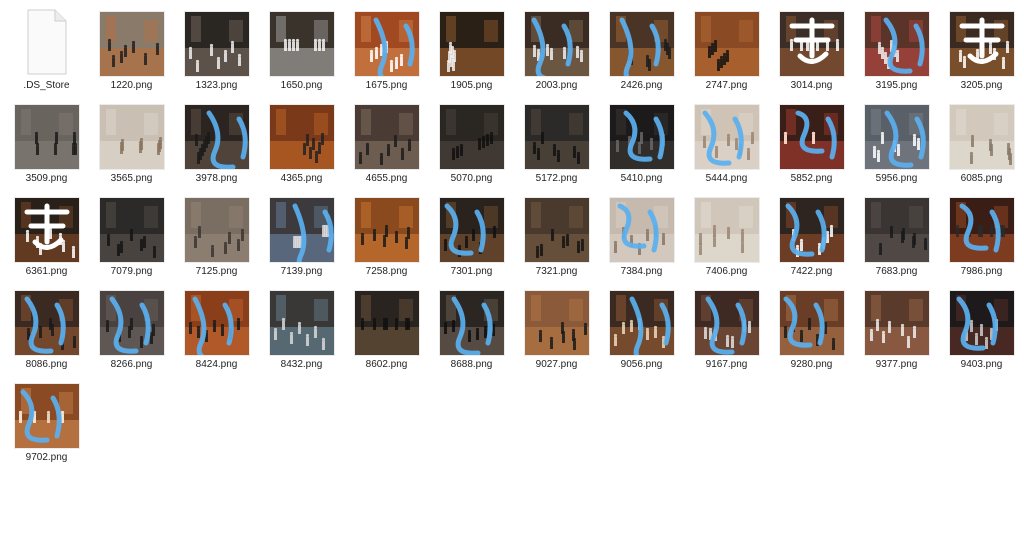  I want to click on file-item: 8688.png, so click(471, 325).